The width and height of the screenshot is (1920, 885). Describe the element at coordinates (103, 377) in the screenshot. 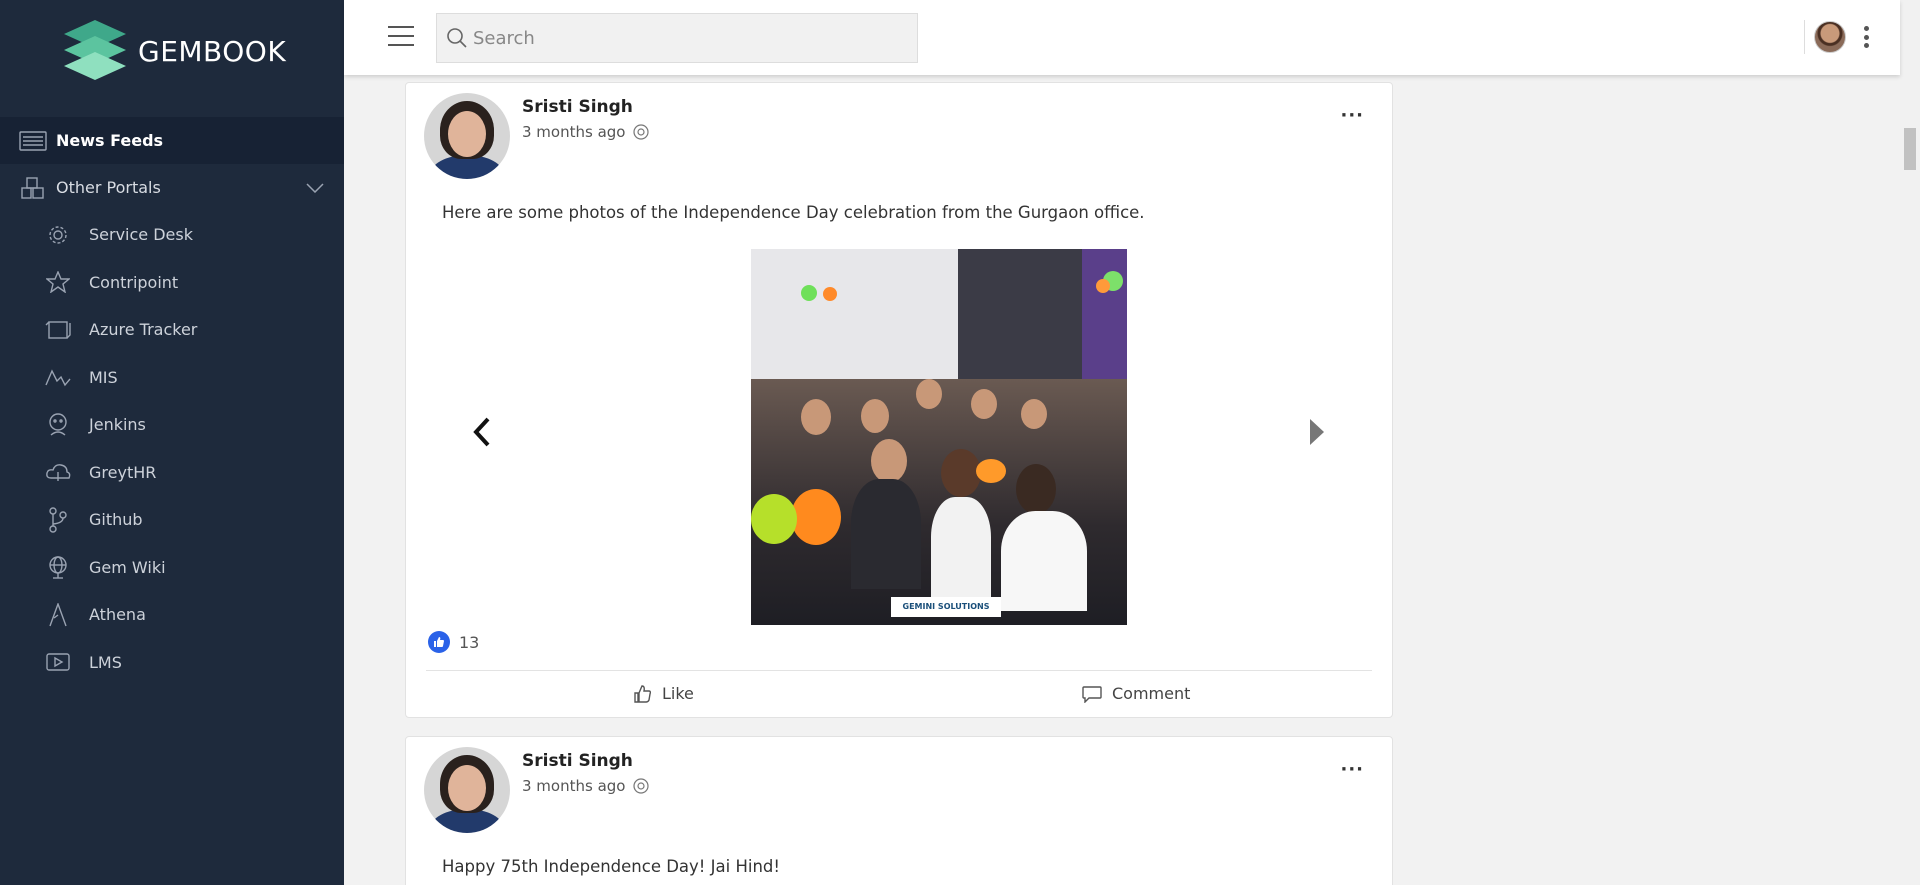

I see `sidebar-item-label: MIS` at that location.